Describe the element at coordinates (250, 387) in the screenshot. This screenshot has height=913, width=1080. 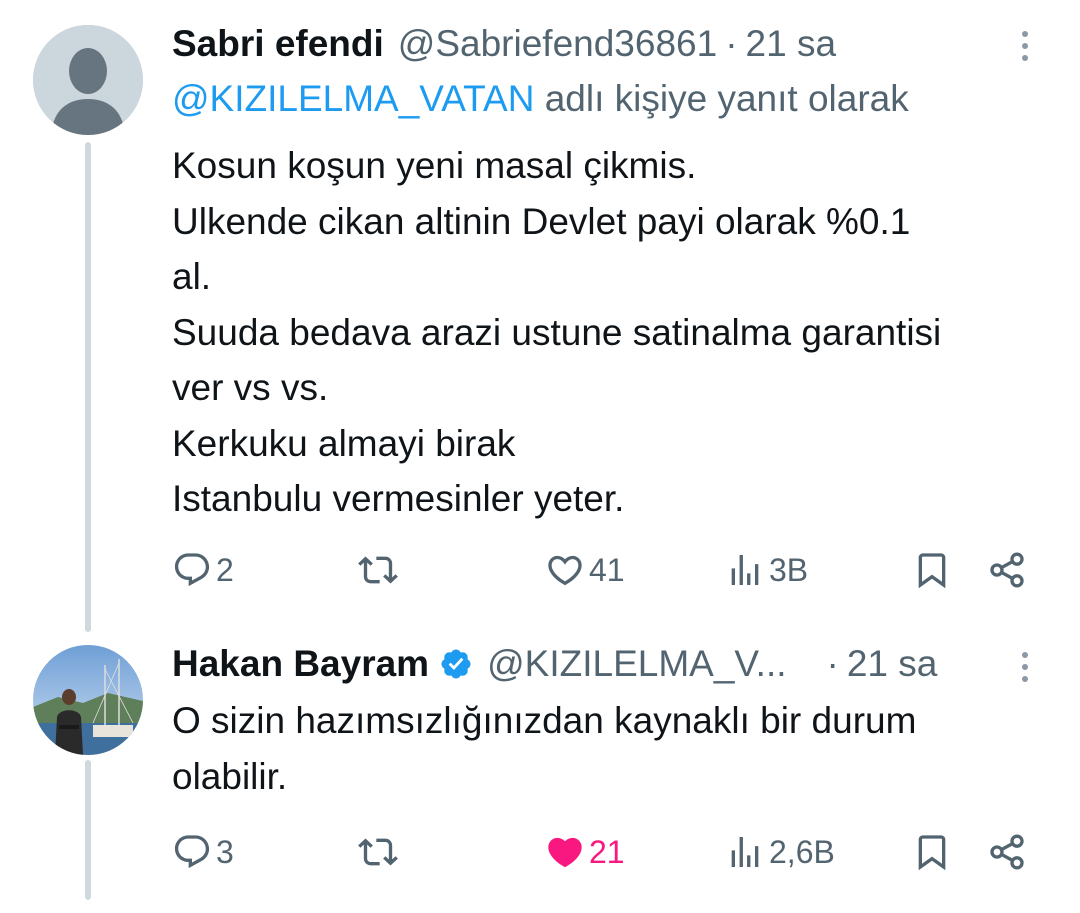
I see `tweet-text-line: ver vs vs.` at that location.